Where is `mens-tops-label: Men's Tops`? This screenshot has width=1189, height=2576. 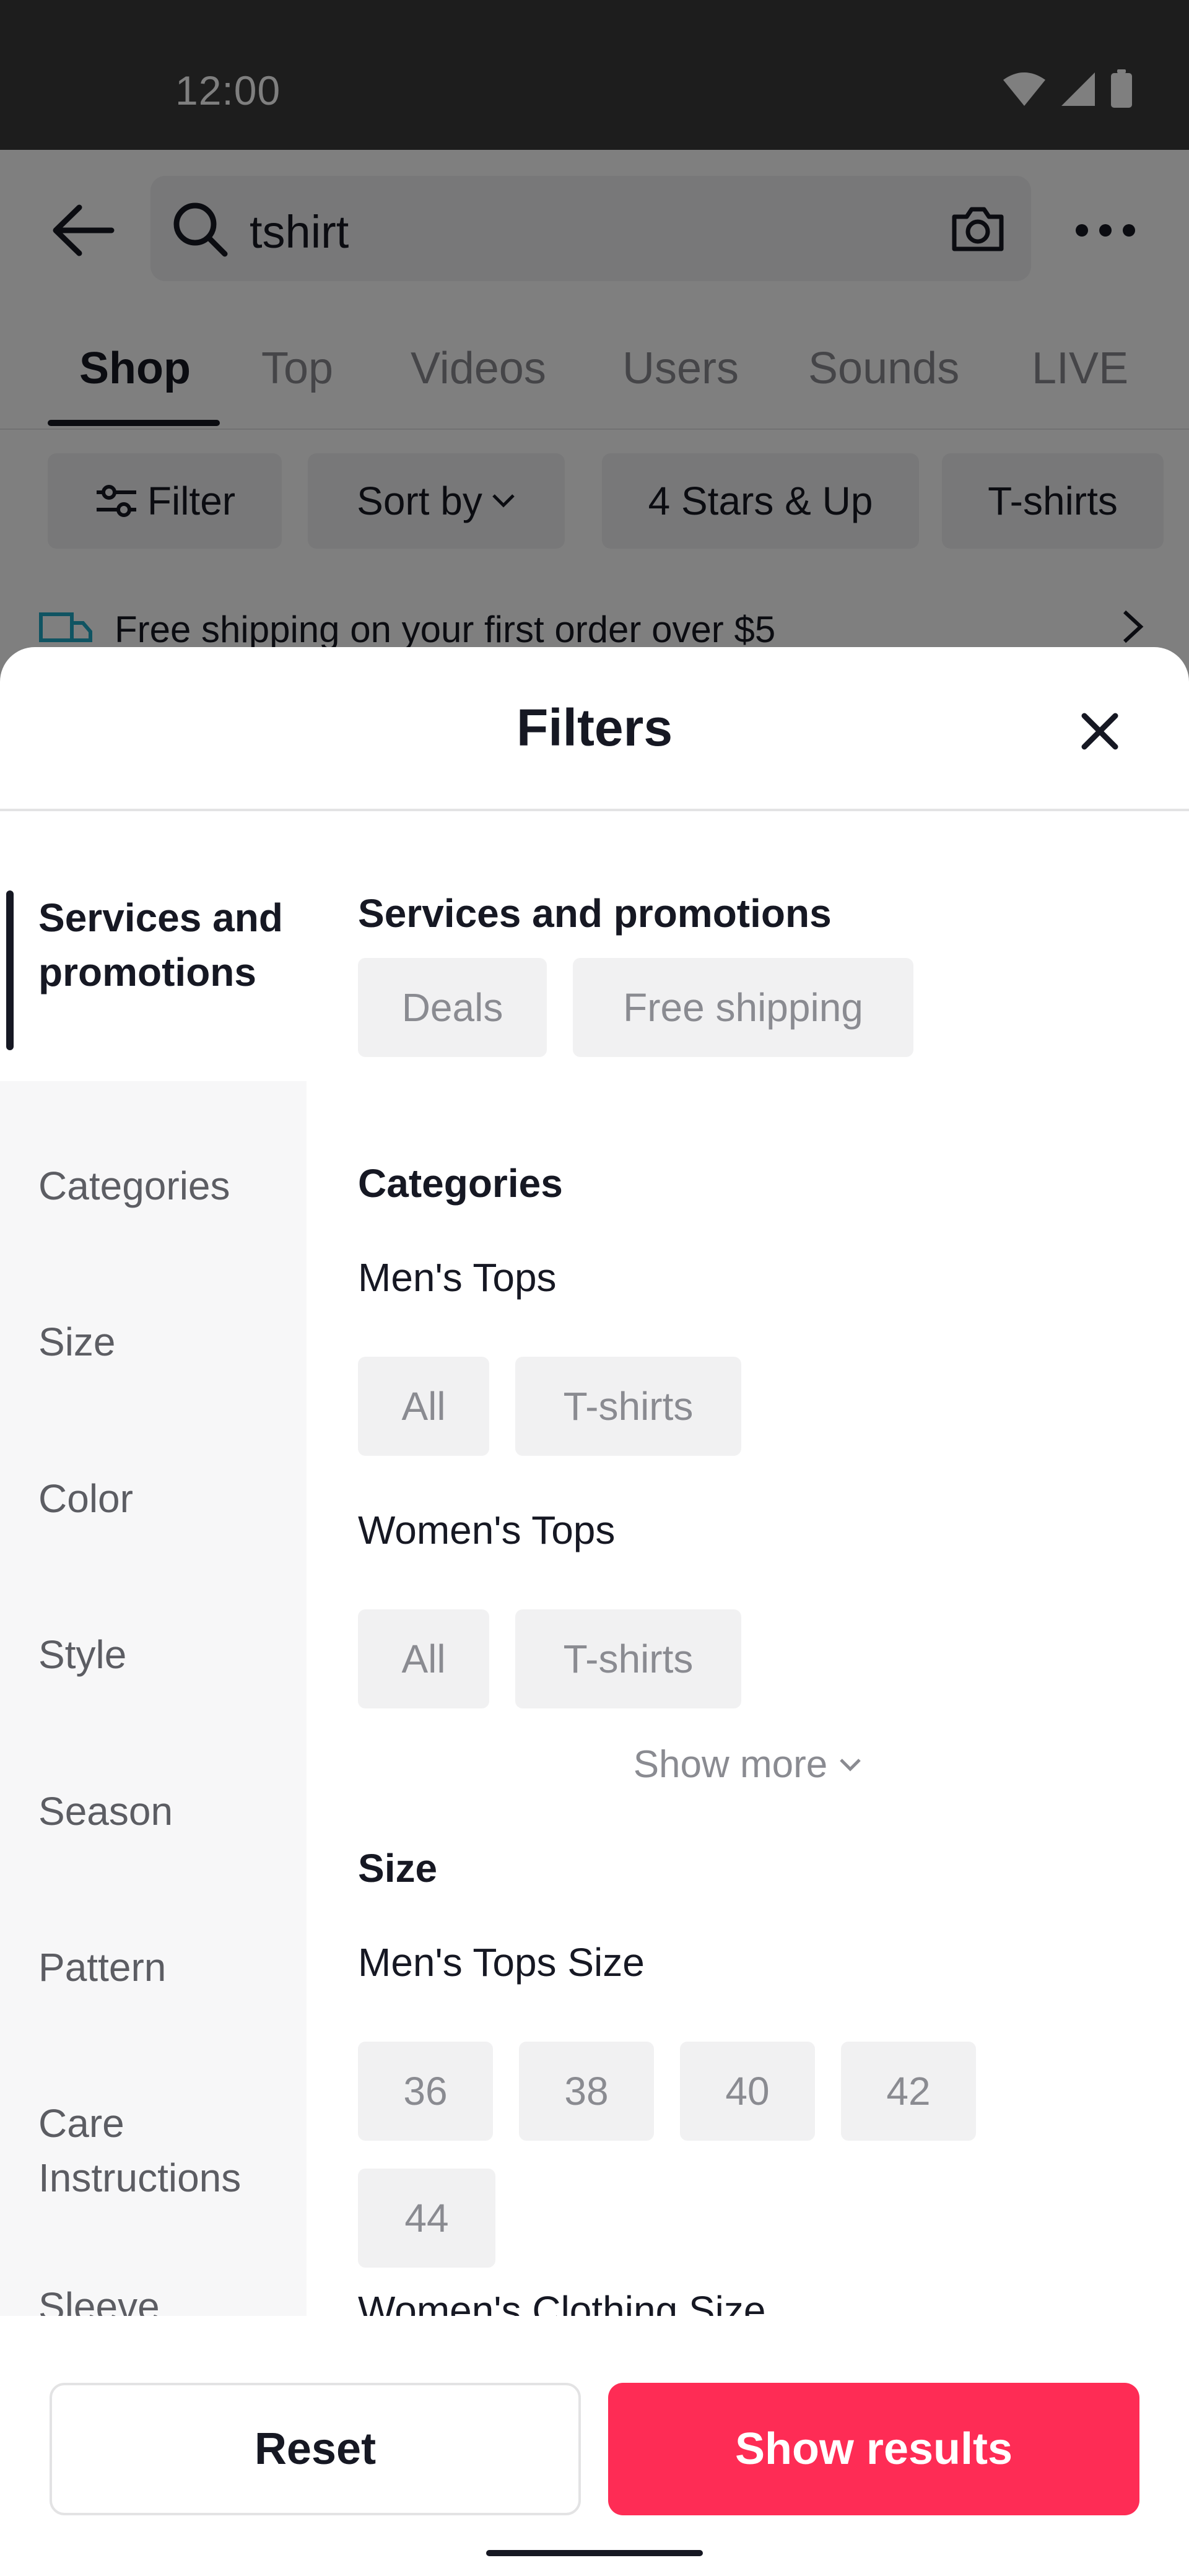 mens-tops-label: Men's Tops is located at coordinates (457, 1277).